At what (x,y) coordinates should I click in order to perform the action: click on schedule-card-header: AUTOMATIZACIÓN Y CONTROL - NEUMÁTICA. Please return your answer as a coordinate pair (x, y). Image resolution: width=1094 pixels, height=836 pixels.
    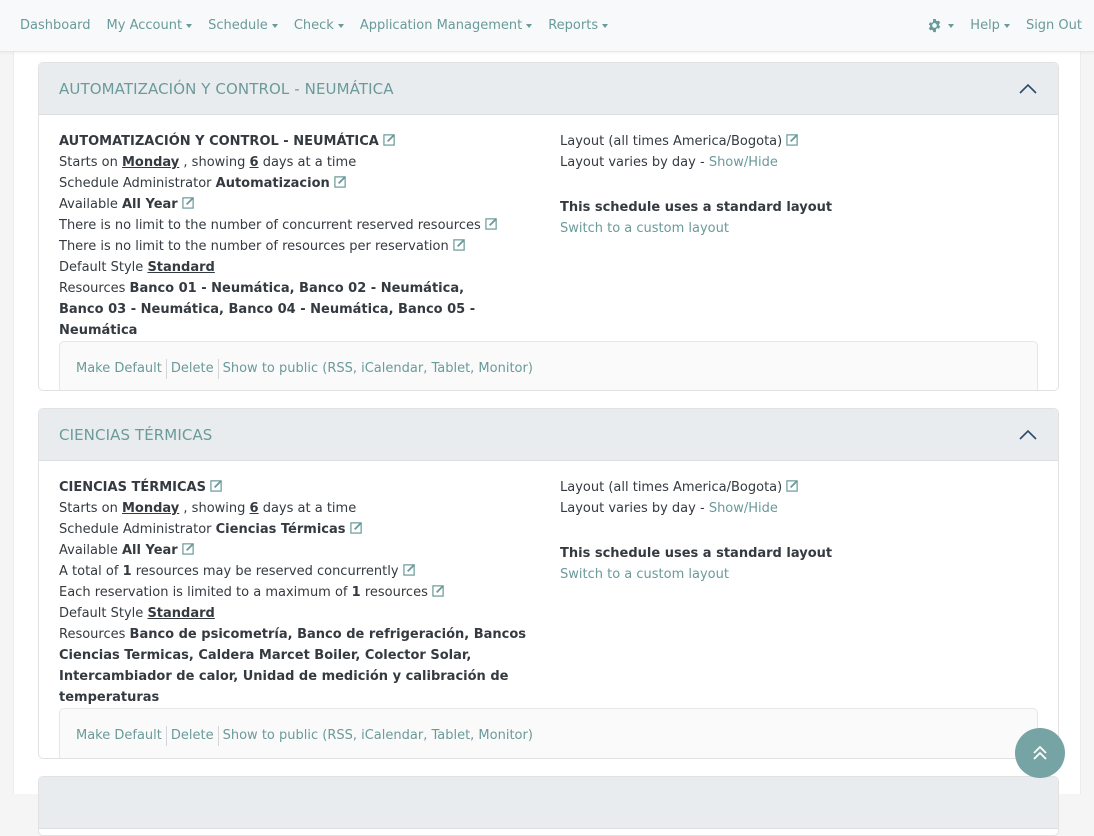
    Looking at the image, I should click on (548, 89).